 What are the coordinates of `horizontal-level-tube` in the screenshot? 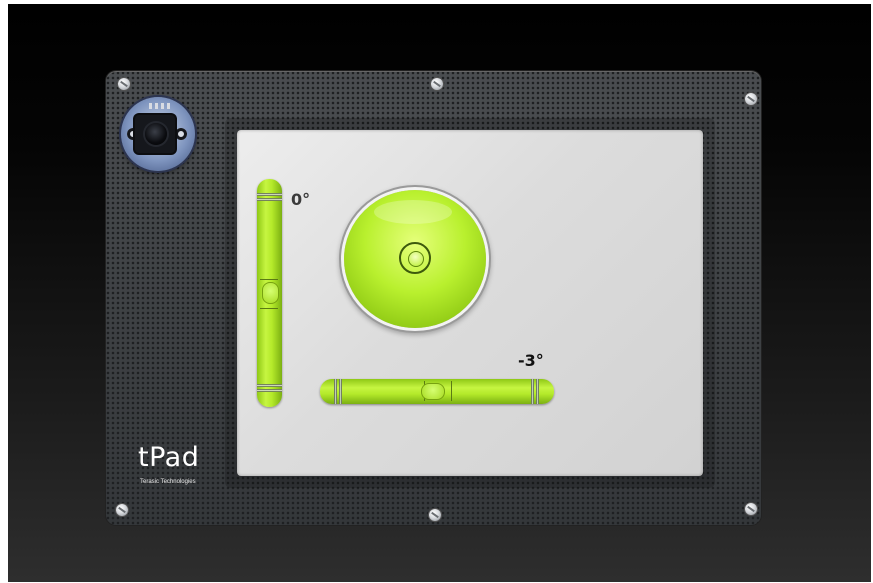 It's located at (437, 391).